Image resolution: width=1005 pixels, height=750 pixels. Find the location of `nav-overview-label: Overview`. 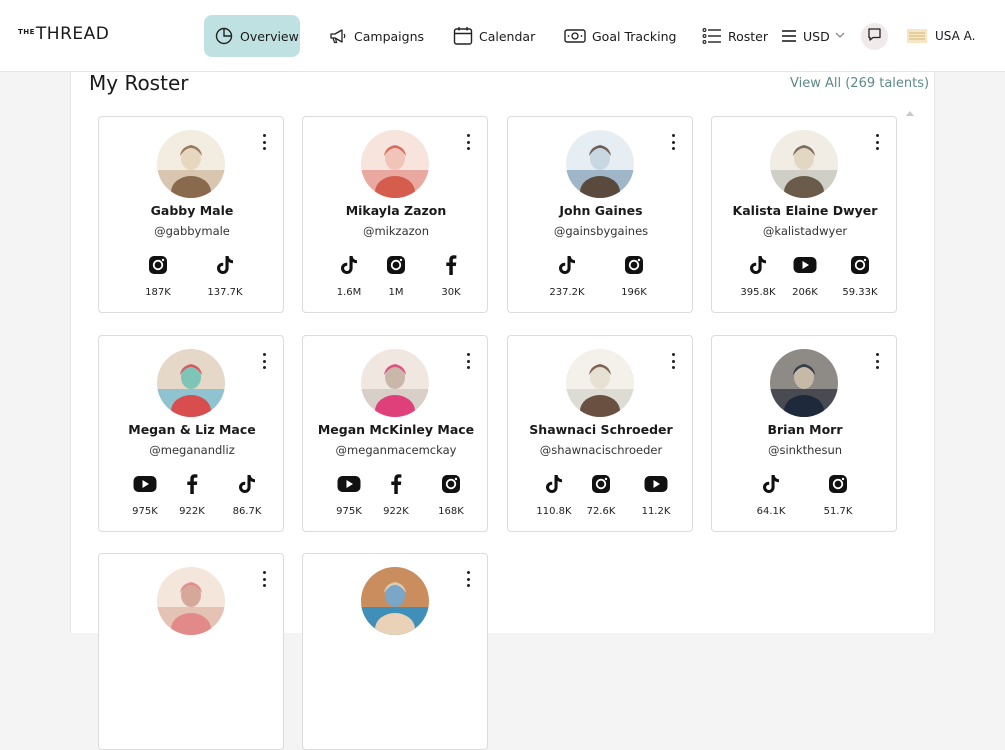

nav-overview-label: Overview is located at coordinates (269, 36).